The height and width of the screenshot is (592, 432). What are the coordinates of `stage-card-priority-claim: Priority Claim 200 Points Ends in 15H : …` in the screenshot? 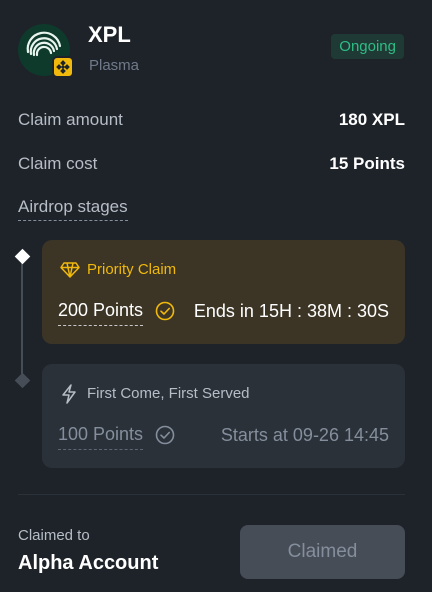 It's located at (223, 292).